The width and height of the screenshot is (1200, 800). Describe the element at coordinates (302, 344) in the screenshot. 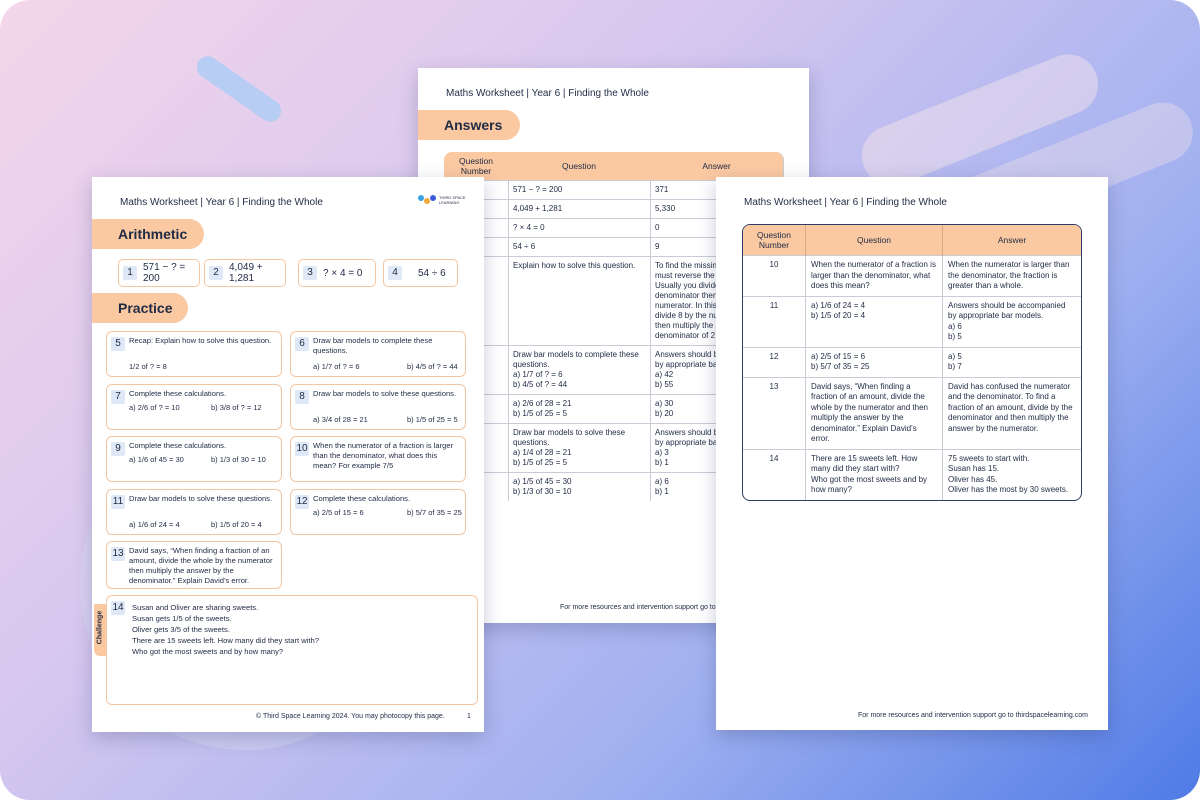

I see `question-number: 6` at that location.